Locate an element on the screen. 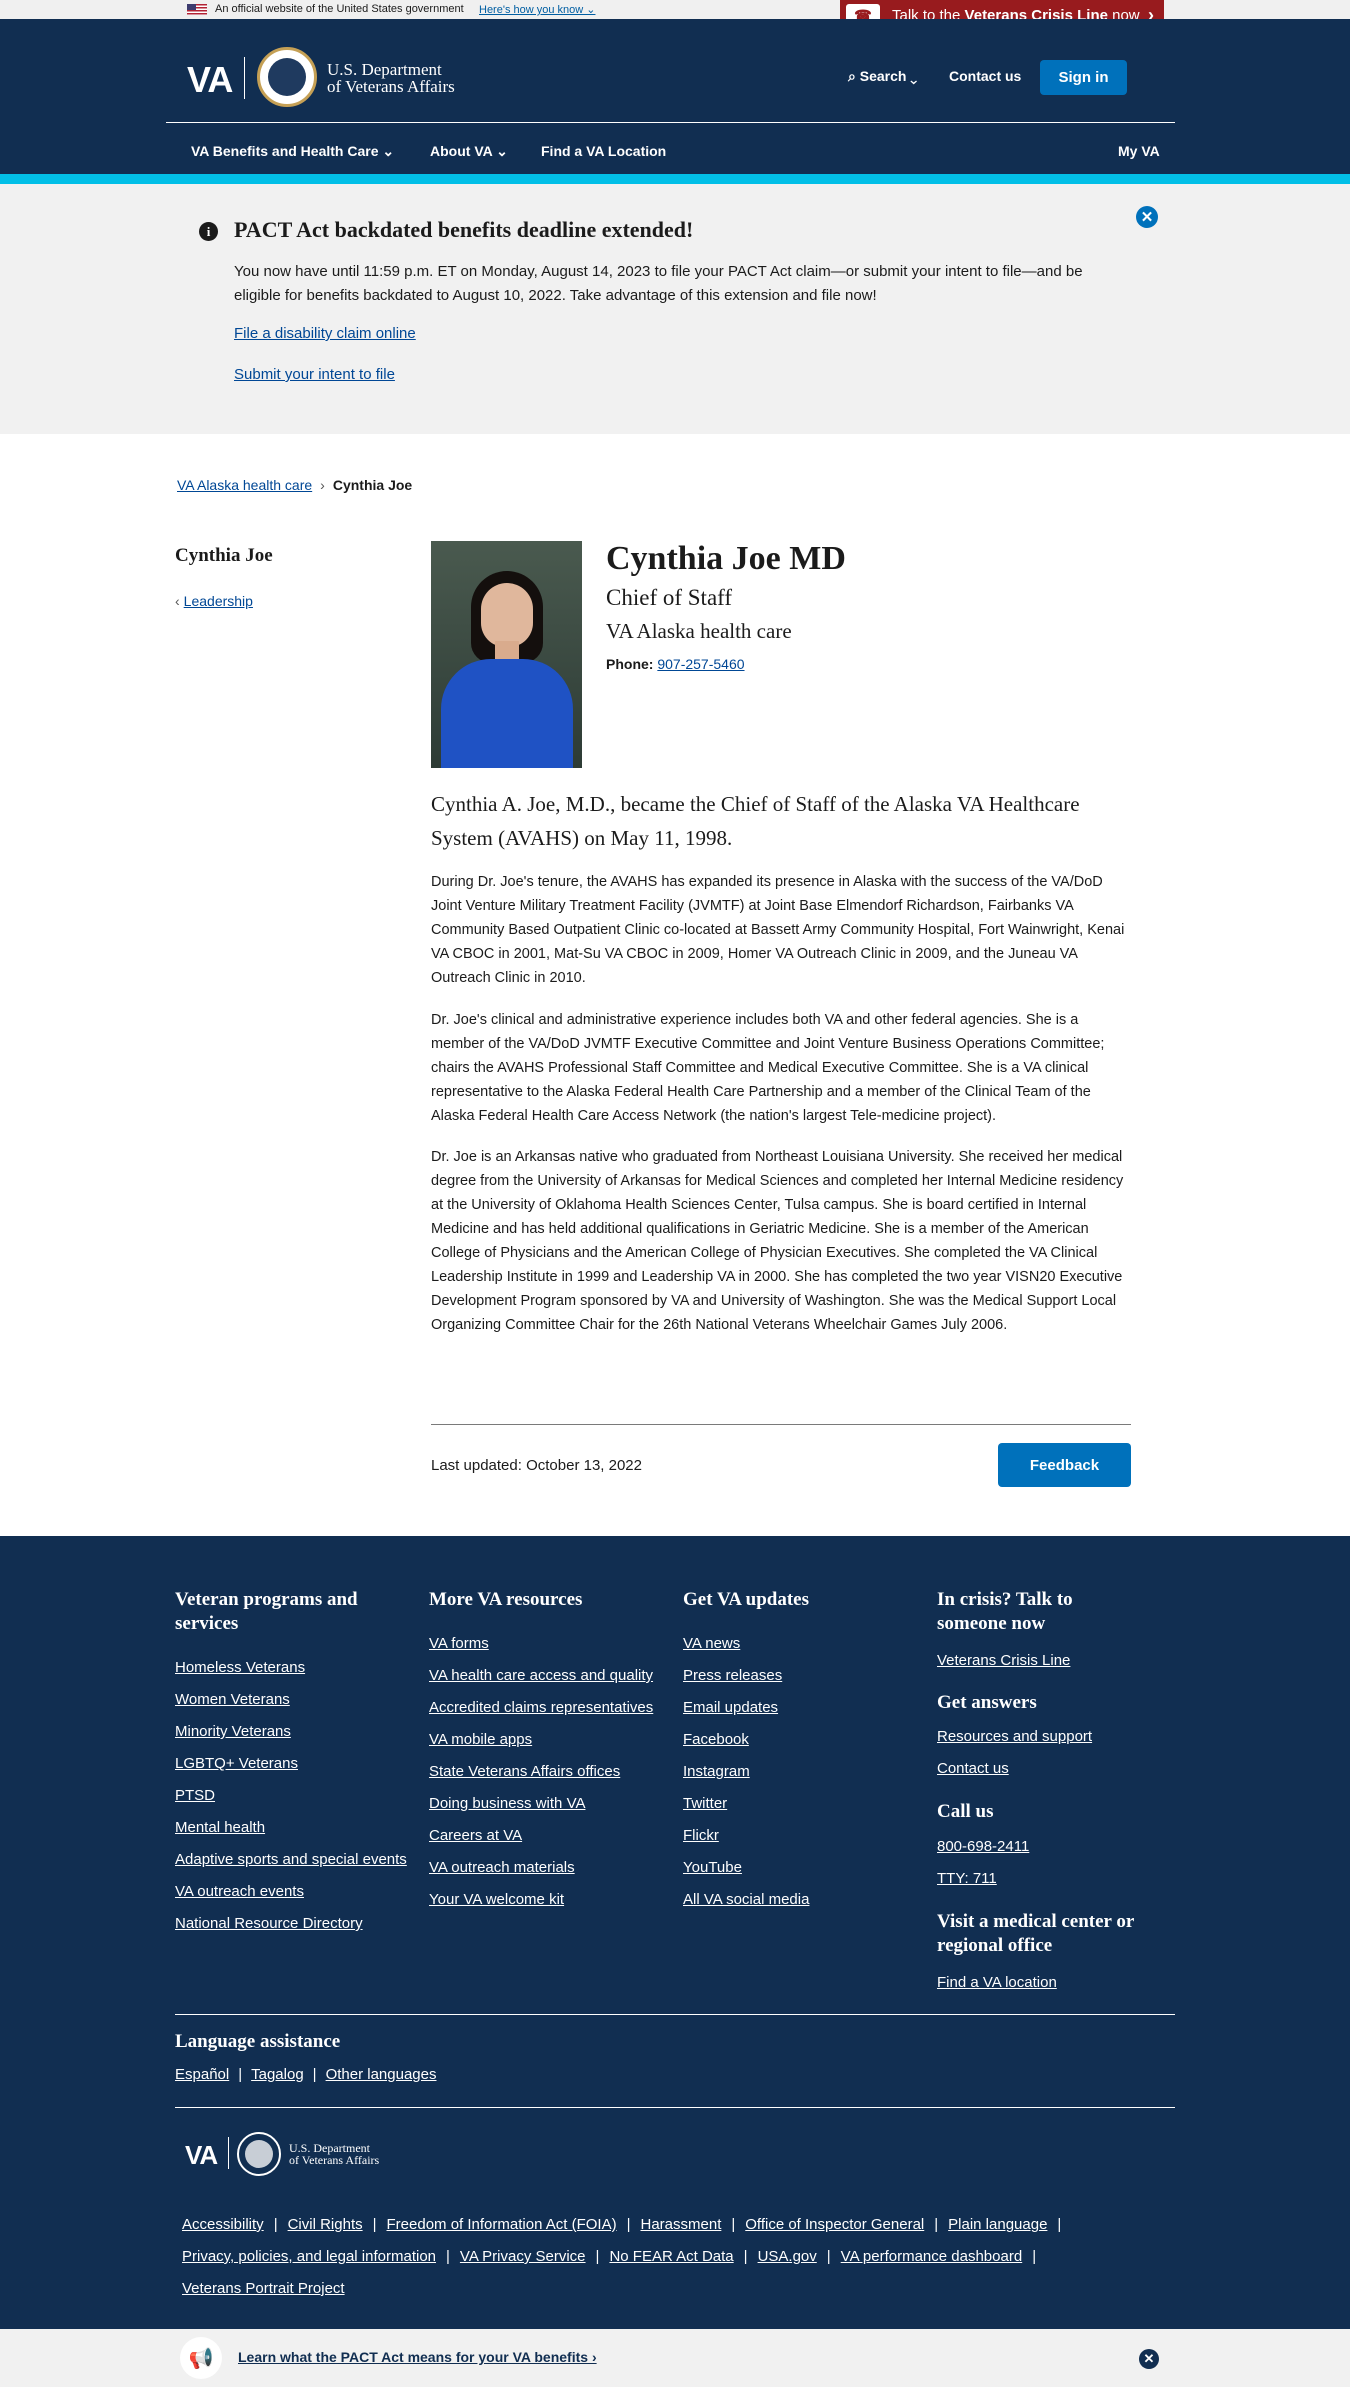 Image resolution: width=1350 pixels, height=2387 pixels. footer-link: Homeless Veterans is located at coordinates (291, 1675).